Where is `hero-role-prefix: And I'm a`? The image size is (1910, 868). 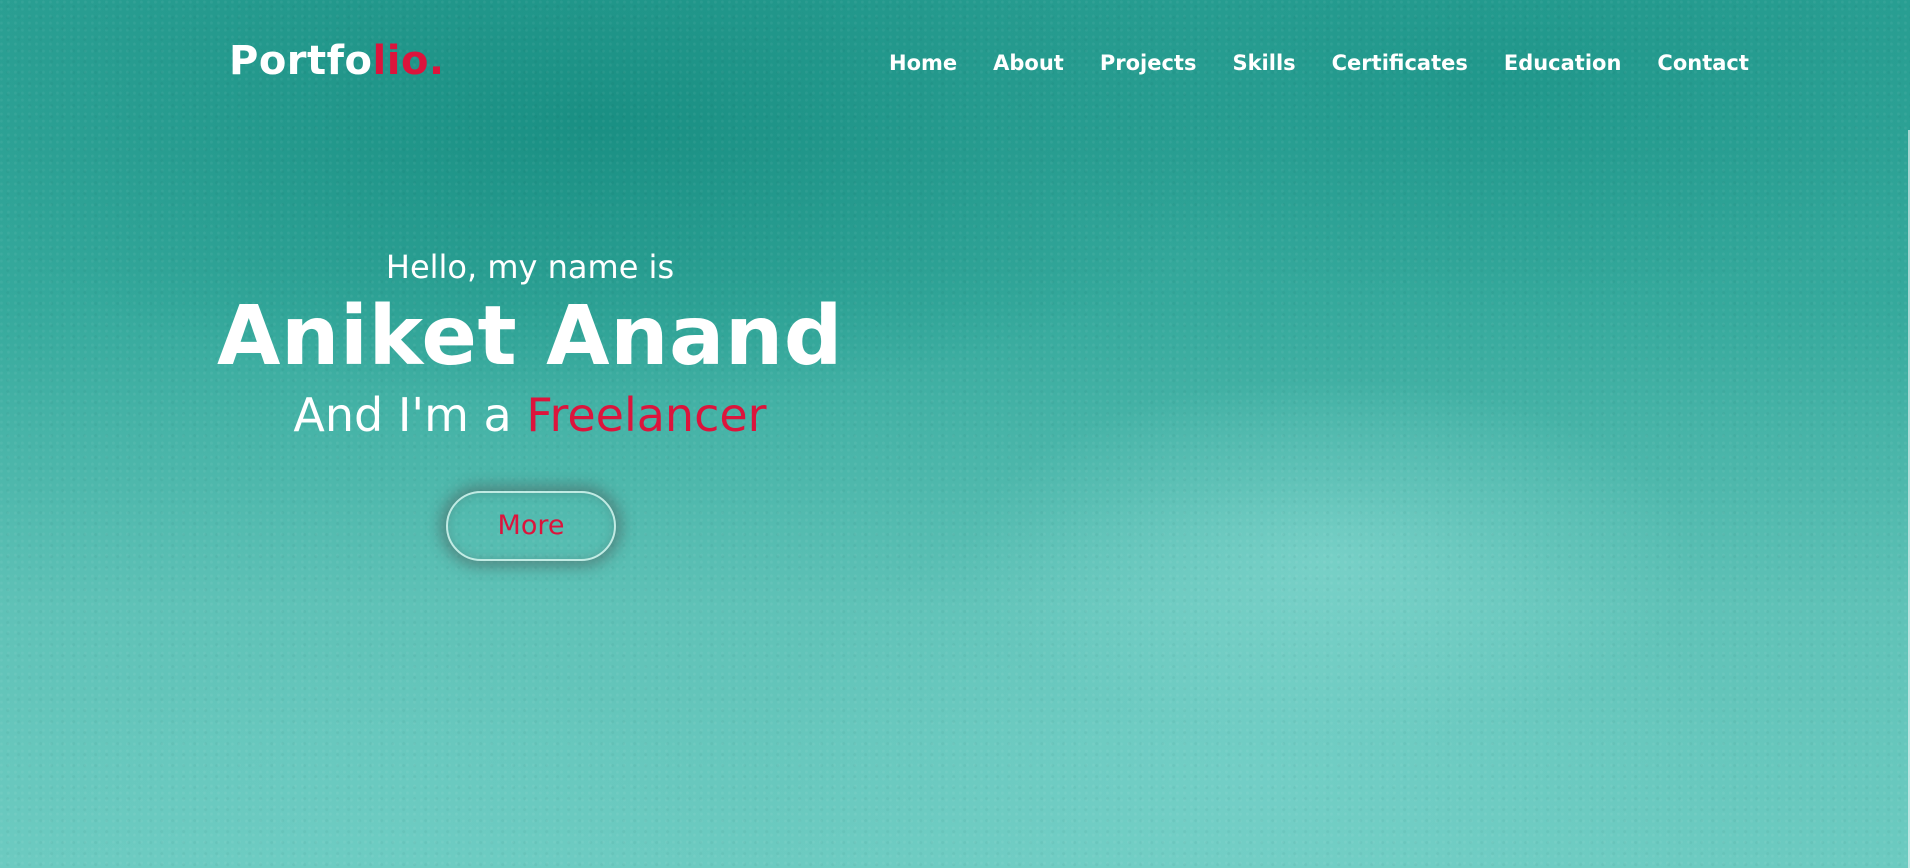
hero-role-prefix: And I'm a is located at coordinates (410, 415).